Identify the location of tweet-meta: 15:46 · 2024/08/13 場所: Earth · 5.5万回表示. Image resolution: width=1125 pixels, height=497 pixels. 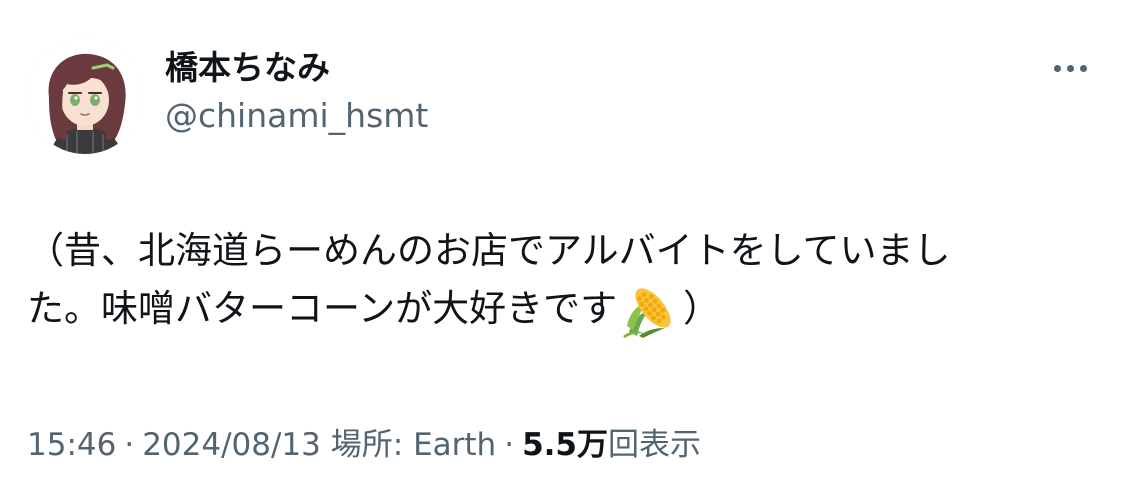
(364, 445).